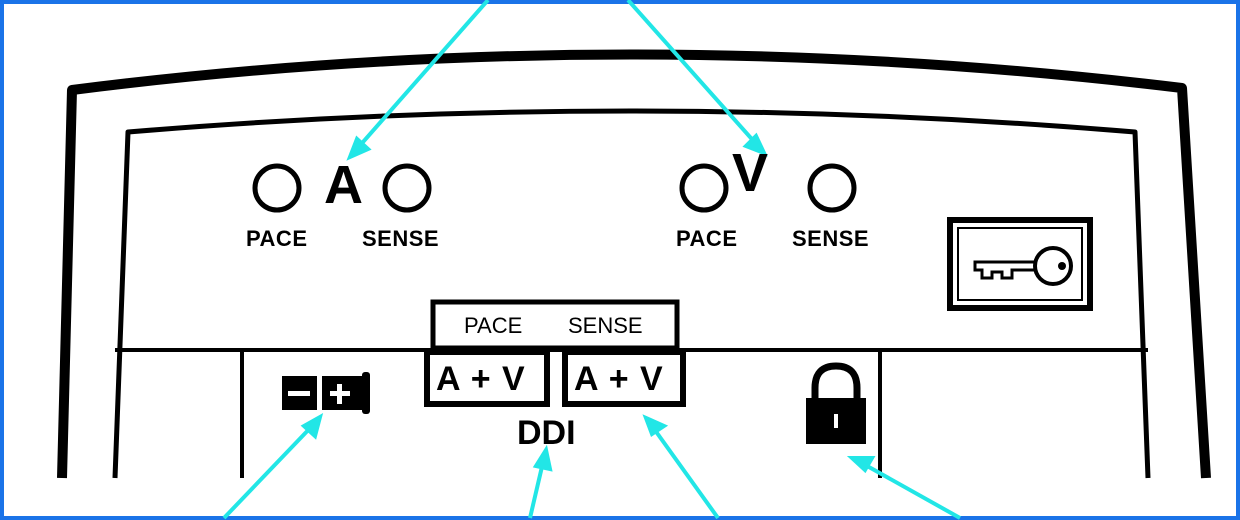 This screenshot has height=520, width=1240. What do you see at coordinates (831, 238) in the screenshot?
I see `ventricular-sense-label: SENSE` at bounding box center [831, 238].